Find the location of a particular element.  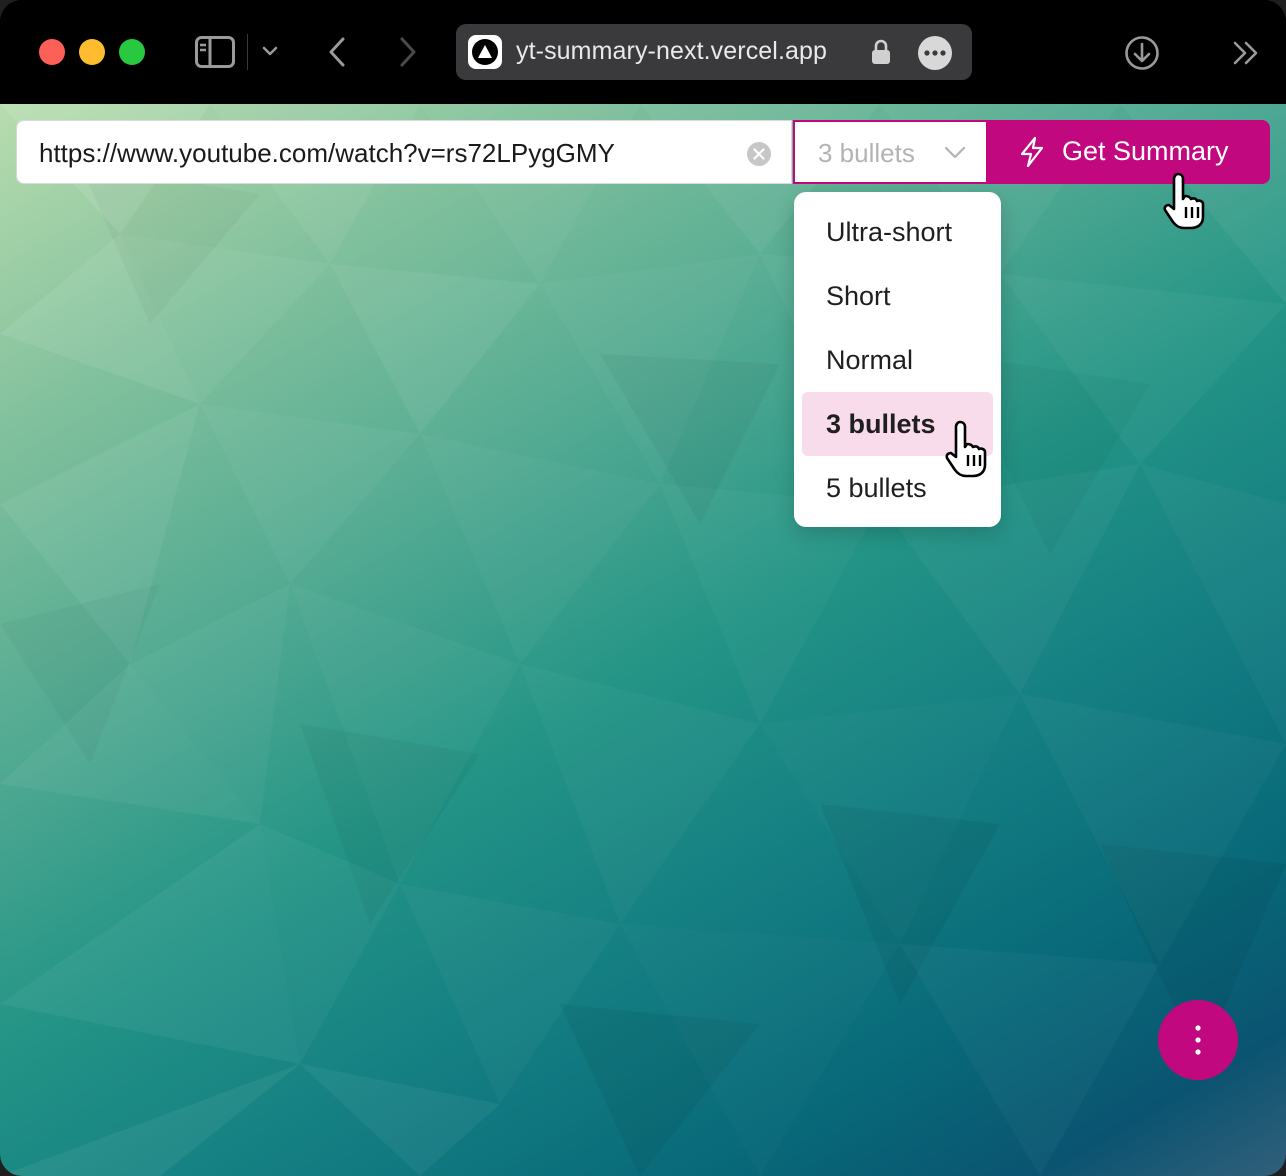

summary-format-select: 3 bullets is located at coordinates (890, 152).